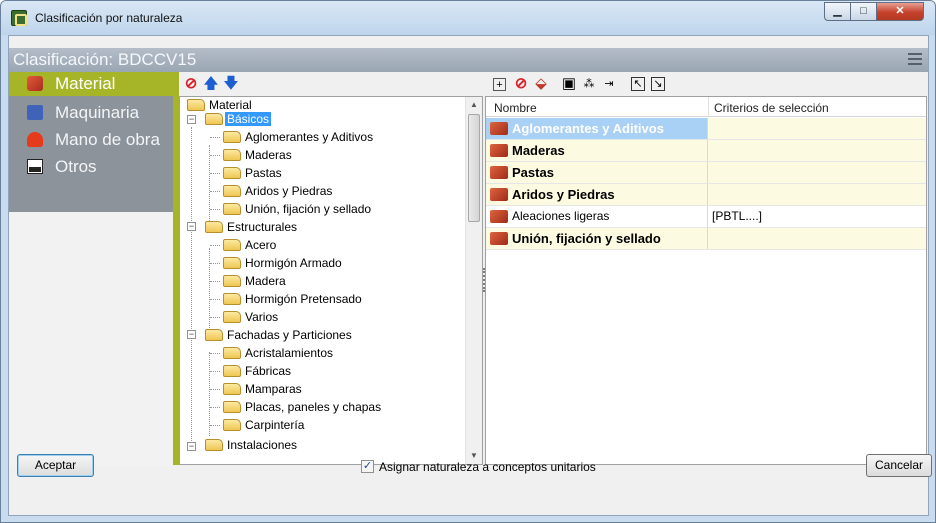  I want to click on checkbox-check-icon: ✓, so click(367, 466).